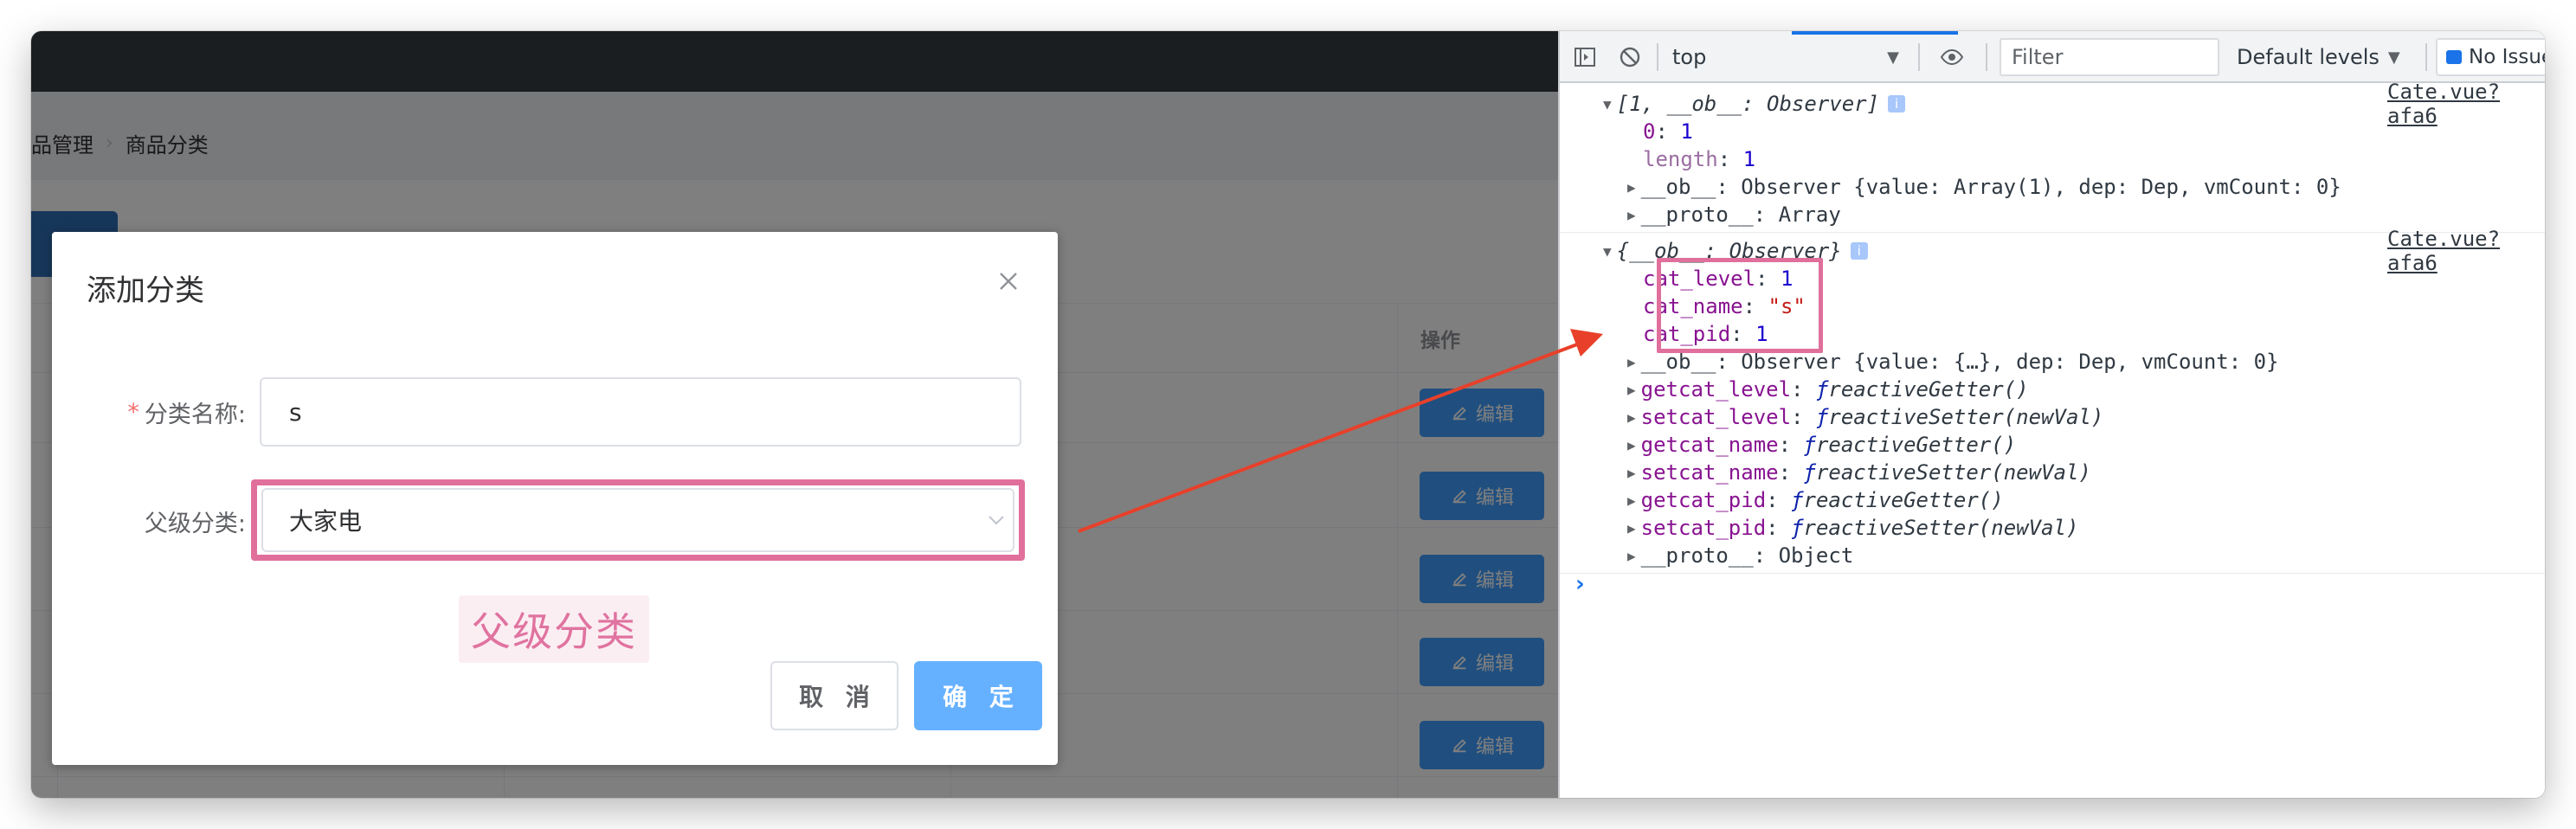 The width and height of the screenshot is (2576, 829). What do you see at coordinates (1786, 57) in the screenshot?
I see `context-selector: top ▼` at bounding box center [1786, 57].